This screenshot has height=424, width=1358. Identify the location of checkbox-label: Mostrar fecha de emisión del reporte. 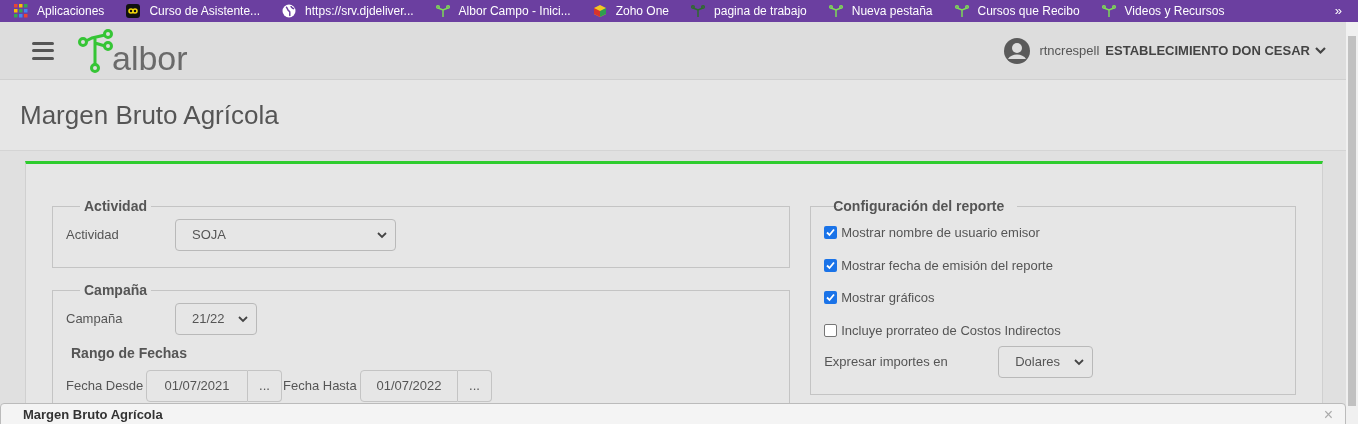
(947, 265).